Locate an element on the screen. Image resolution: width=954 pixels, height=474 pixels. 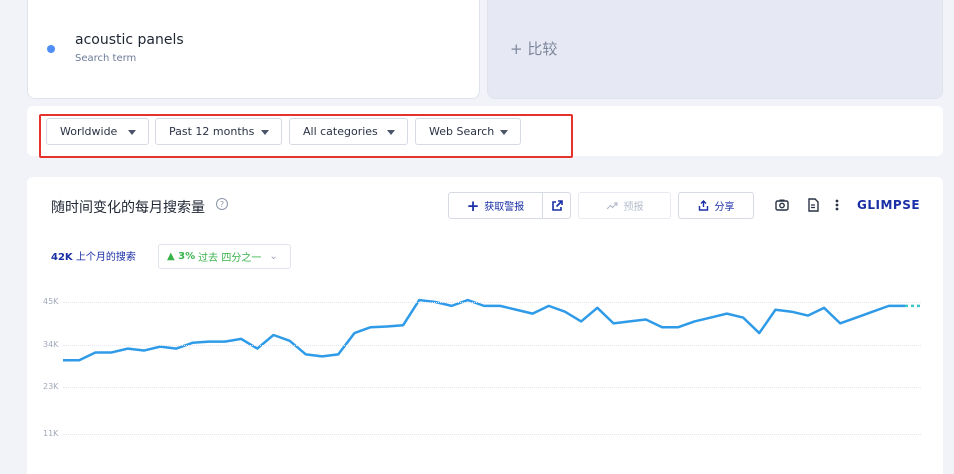
series-color-dot is located at coordinates (51, 49).